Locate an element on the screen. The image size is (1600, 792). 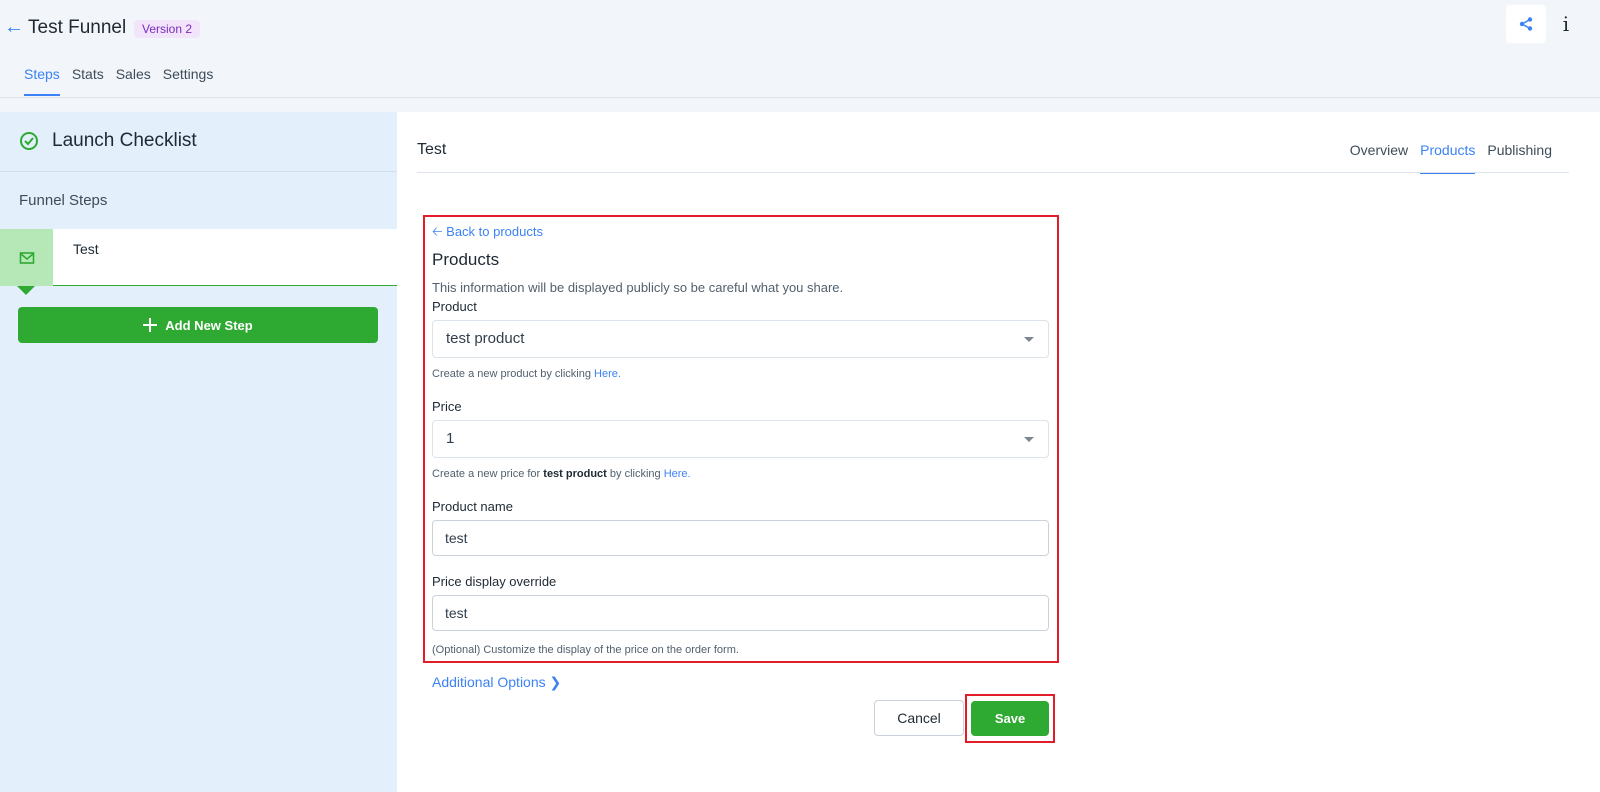
price-select: 1 is located at coordinates (740, 439).